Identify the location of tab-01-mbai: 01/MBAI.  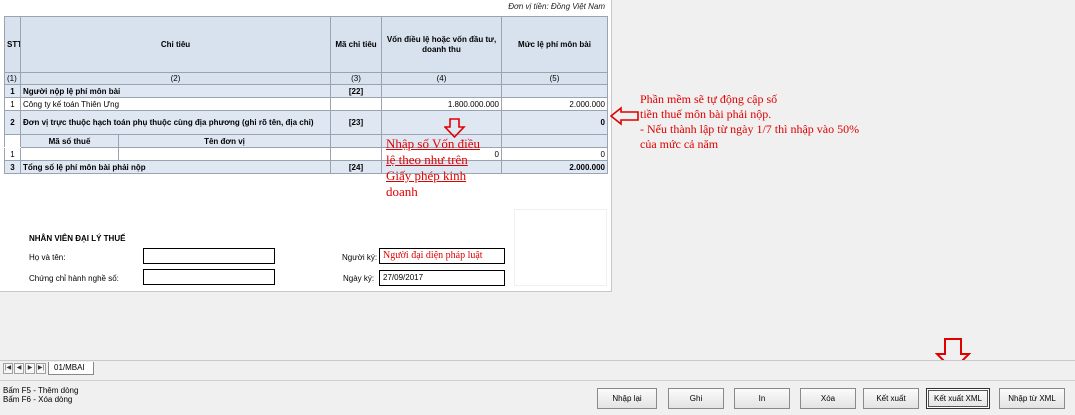
(71, 368).